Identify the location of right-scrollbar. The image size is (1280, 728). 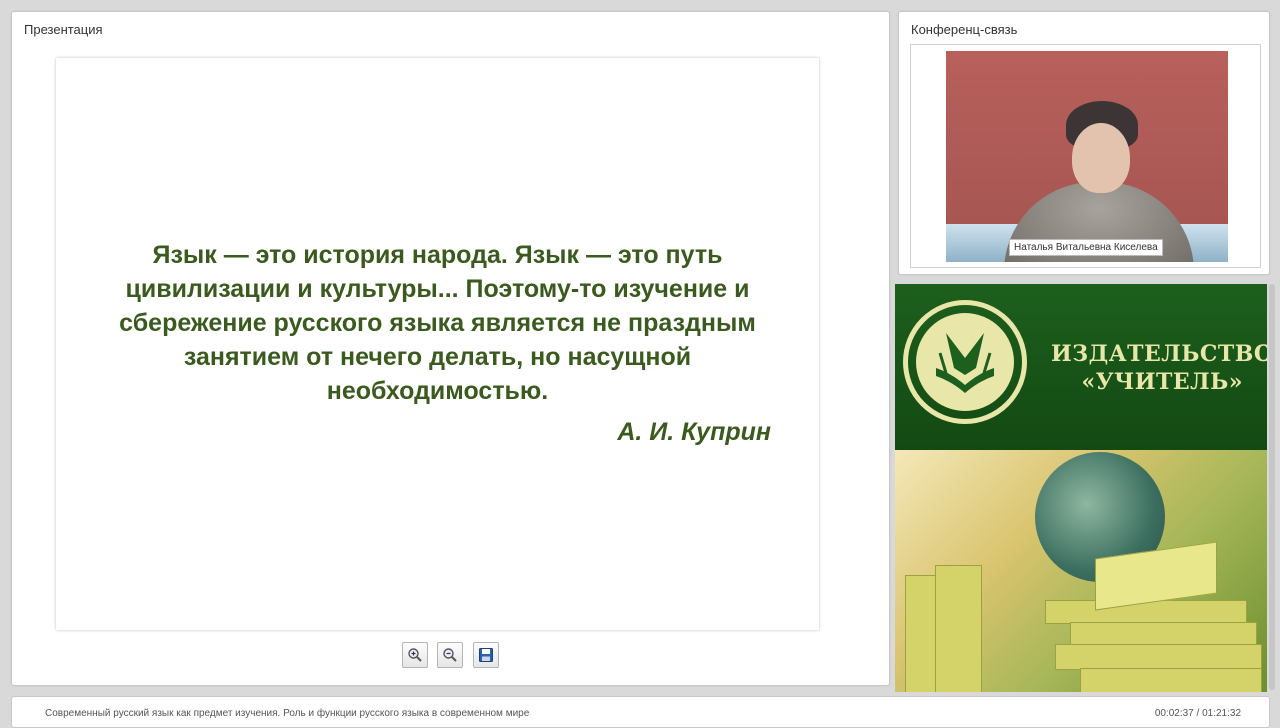
(1272, 487).